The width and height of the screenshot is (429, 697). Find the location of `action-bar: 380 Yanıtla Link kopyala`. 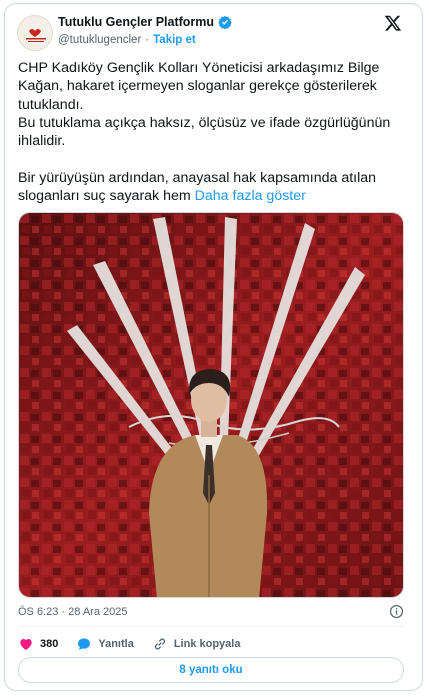

action-bar: 380 Yanıtla Link kopyala is located at coordinates (138, 644).